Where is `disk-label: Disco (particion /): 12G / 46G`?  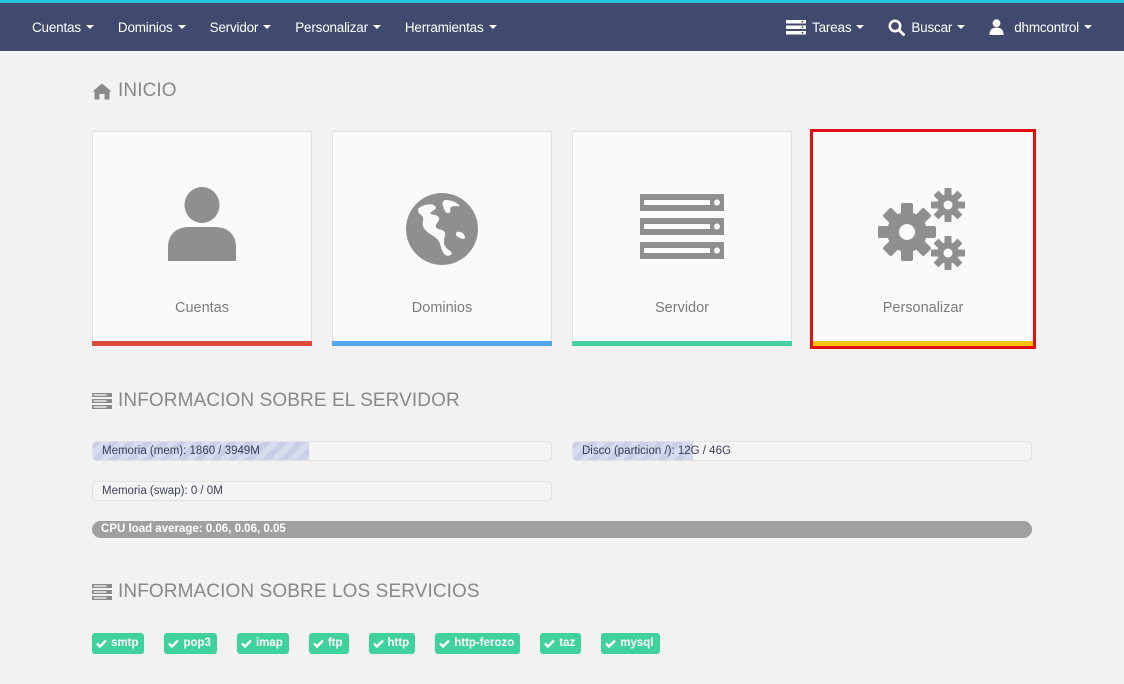 disk-label: Disco (particion /): 12G / 46G is located at coordinates (656, 451).